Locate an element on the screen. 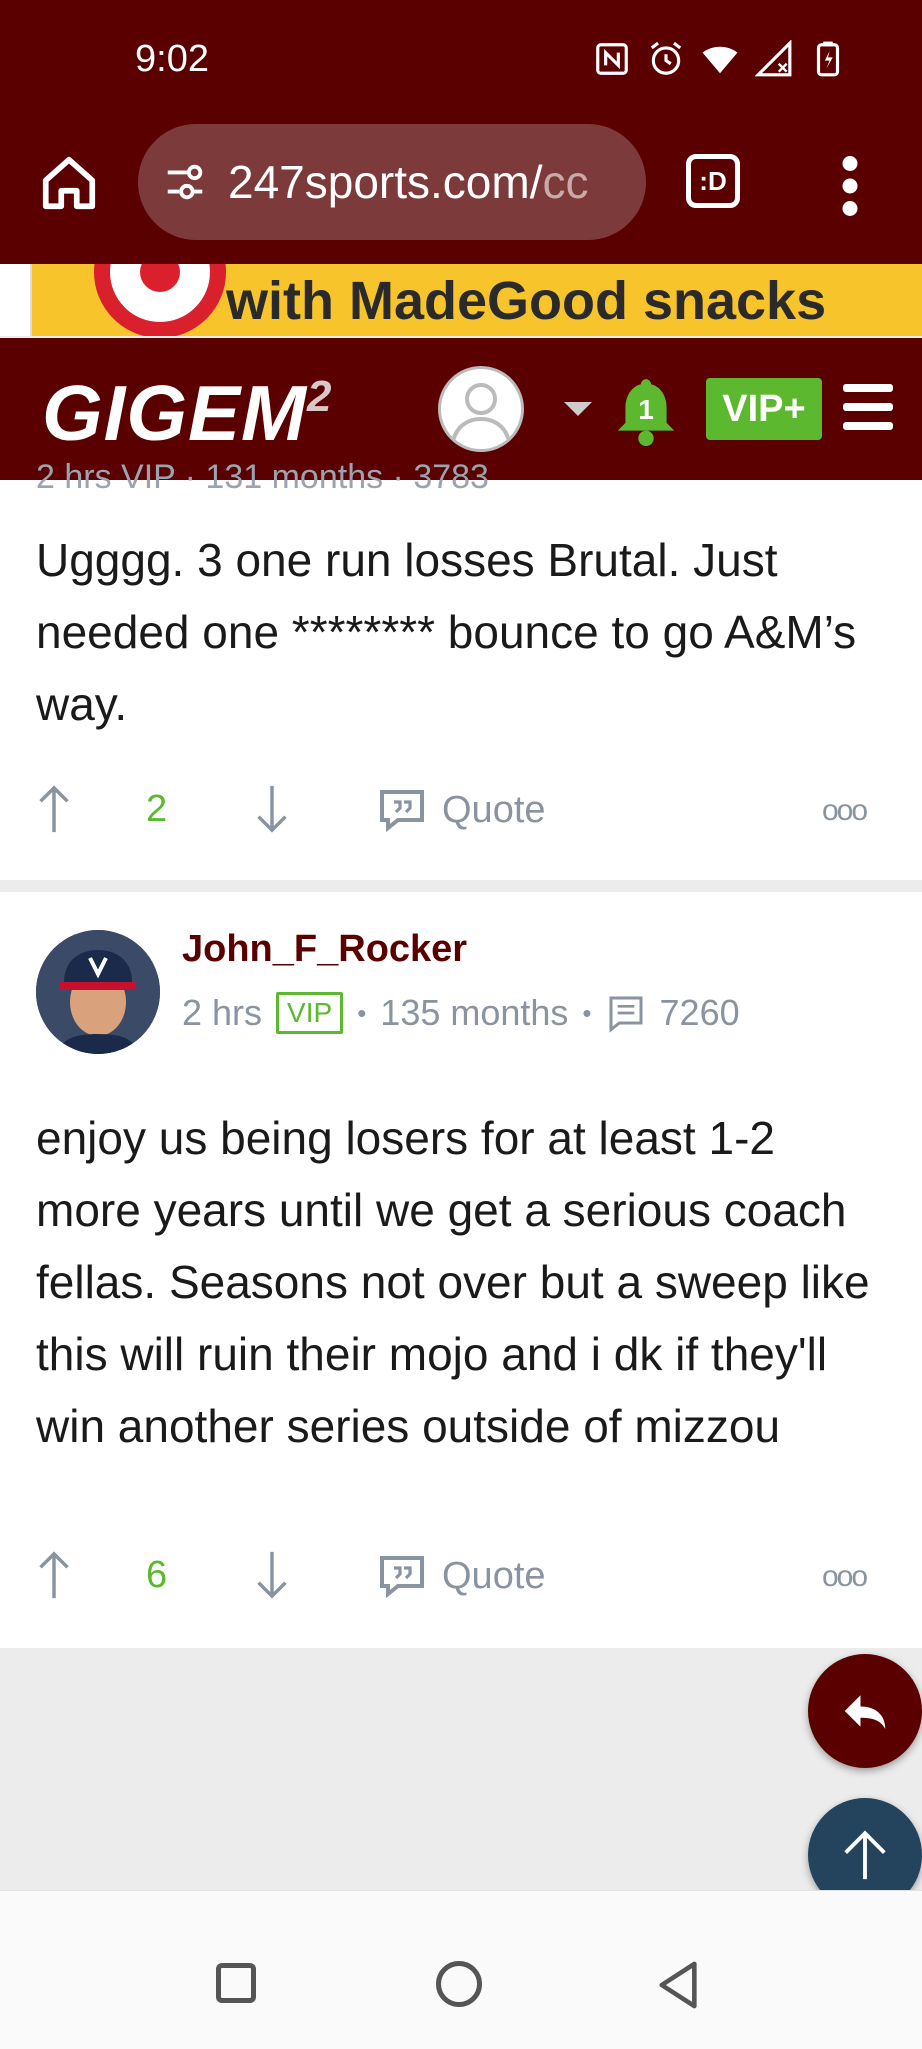  notification-bell: 1 is located at coordinates (646, 410).